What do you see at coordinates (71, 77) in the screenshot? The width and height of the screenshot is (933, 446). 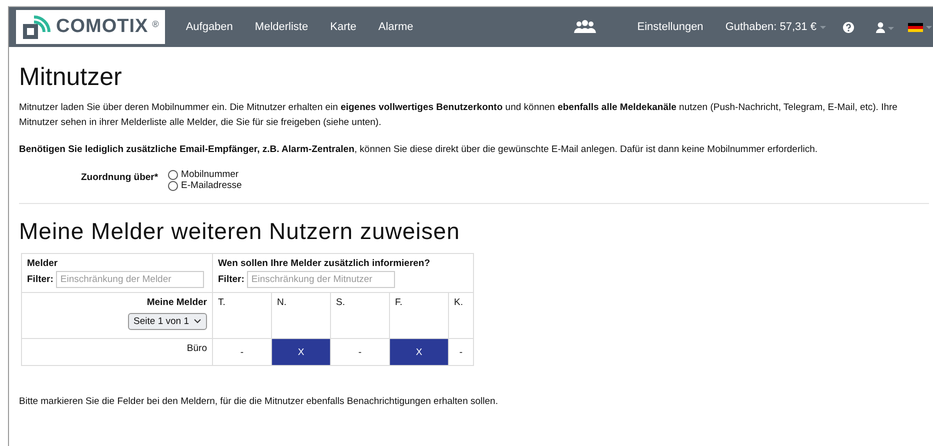 I see `page-title: Mitnutzer` at bounding box center [71, 77].